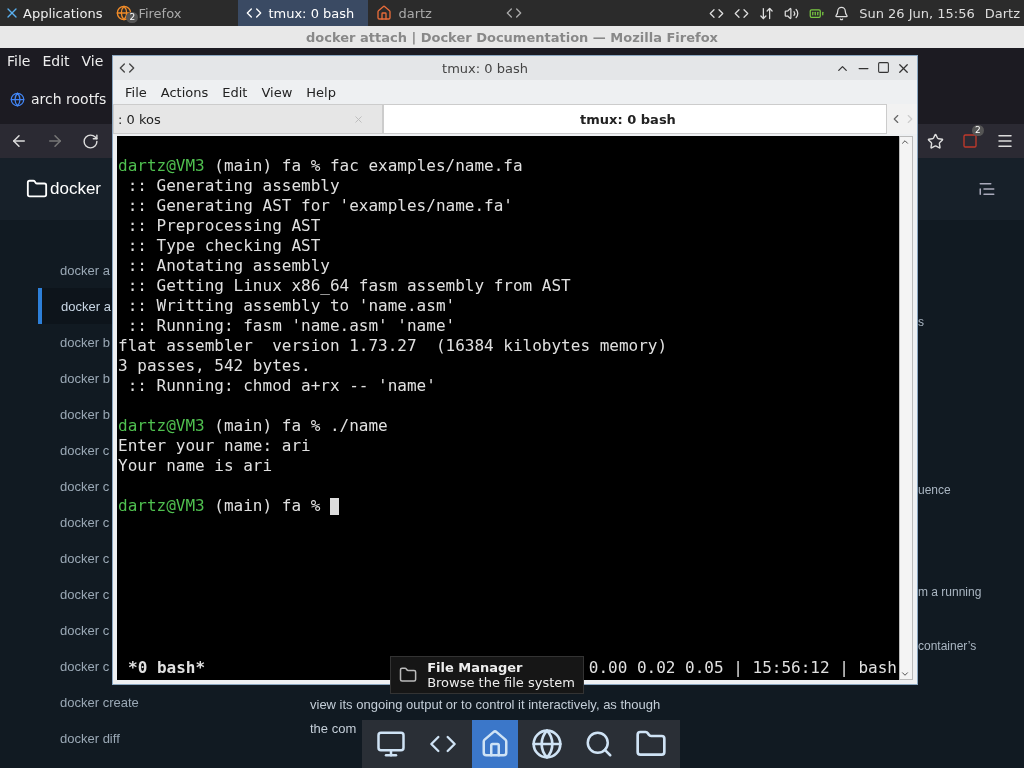 This screenshot has width=1024, height=768. Describe the element at coordinates (905, 674) in the screenshot. I see `scroll-down-icon` at that location.